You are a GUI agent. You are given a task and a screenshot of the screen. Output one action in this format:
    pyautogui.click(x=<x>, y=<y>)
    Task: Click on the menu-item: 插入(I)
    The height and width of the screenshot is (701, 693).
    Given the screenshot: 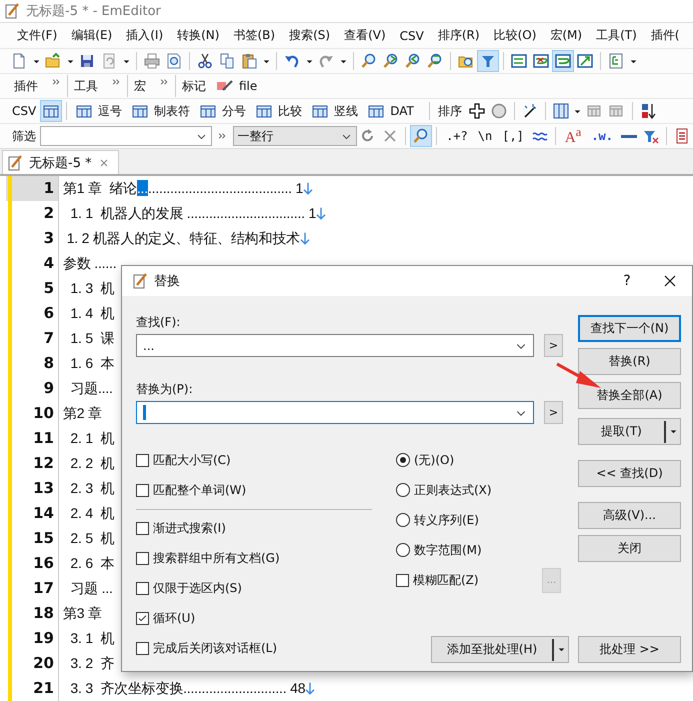 What is the action you would take?
    pyautogui.click(x=144, y=35)
    